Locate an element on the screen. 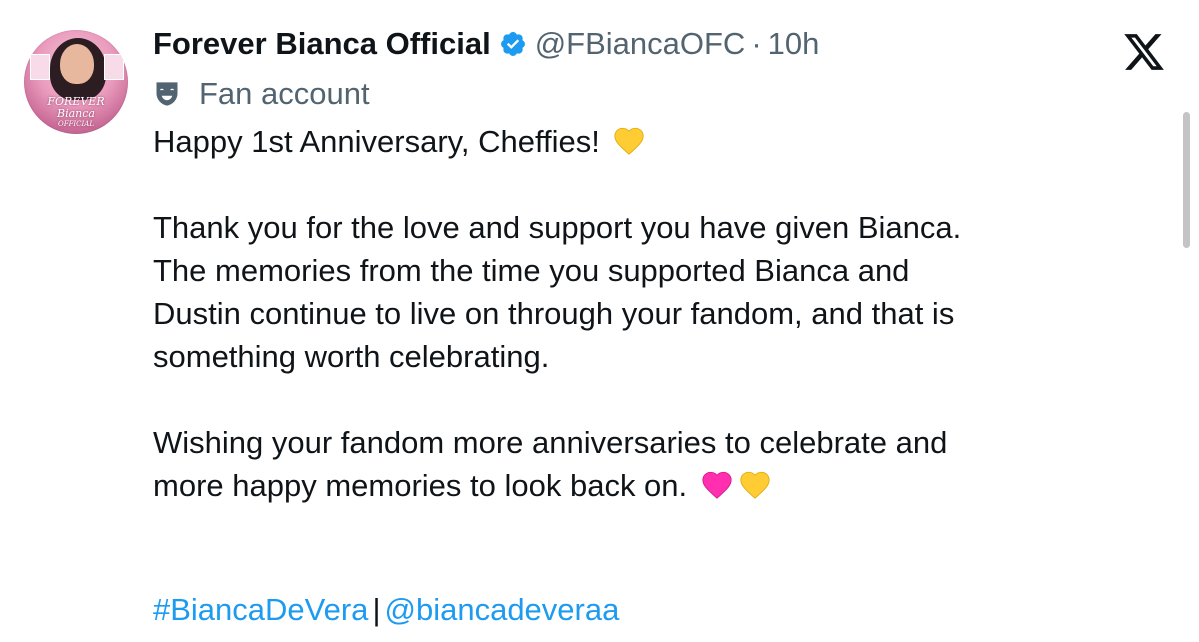 The width and height of the screenshot is (1199, 642). account-label: Fan account is located at coordinates (261, 94).